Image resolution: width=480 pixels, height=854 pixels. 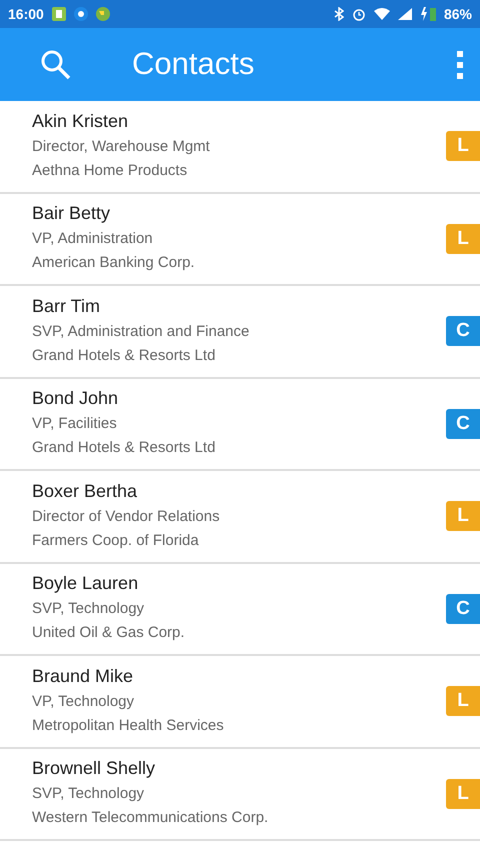 What do you see at coordinates (141, 332) in the screenshot?
I see `contact-title: SVP, Administration and Finance` at bounding box center [141, 332].